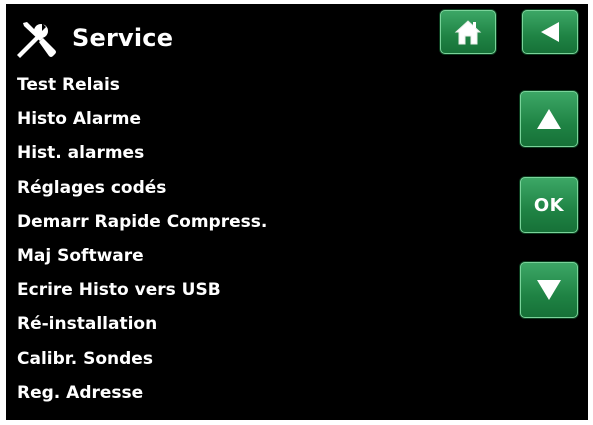 This screenshot has height=425, width=593. I want to click on scroll-down-button, so click(549, 290).